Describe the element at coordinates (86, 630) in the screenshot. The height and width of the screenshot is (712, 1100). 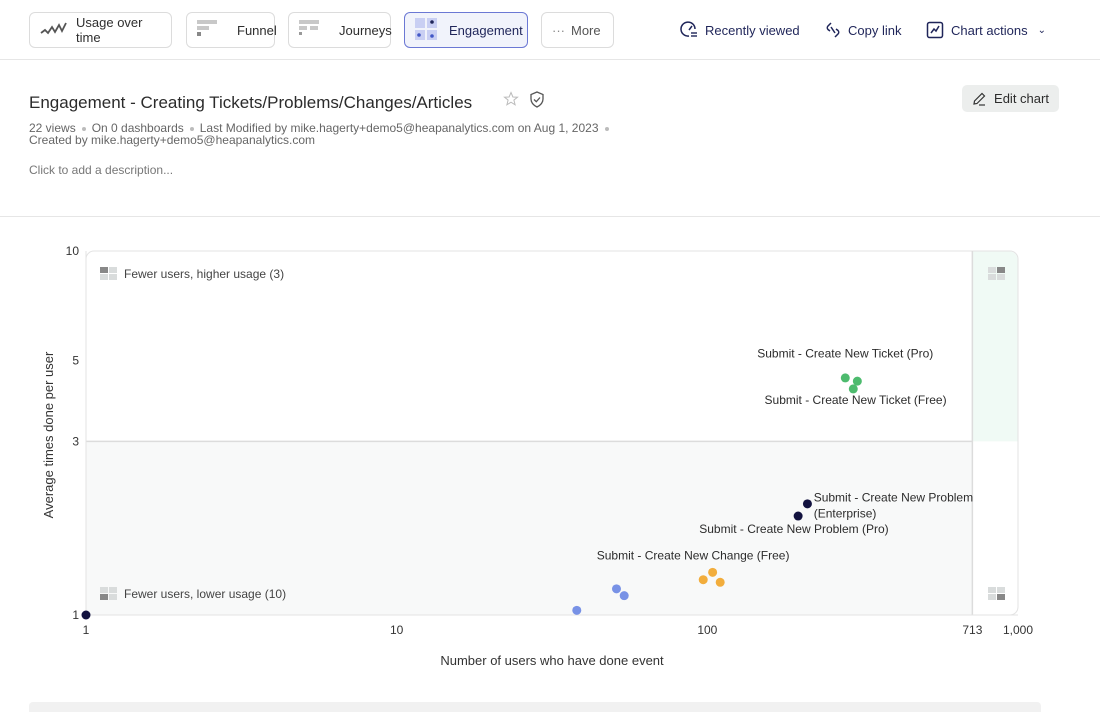
I see `x-tick-label: 1` at that location.